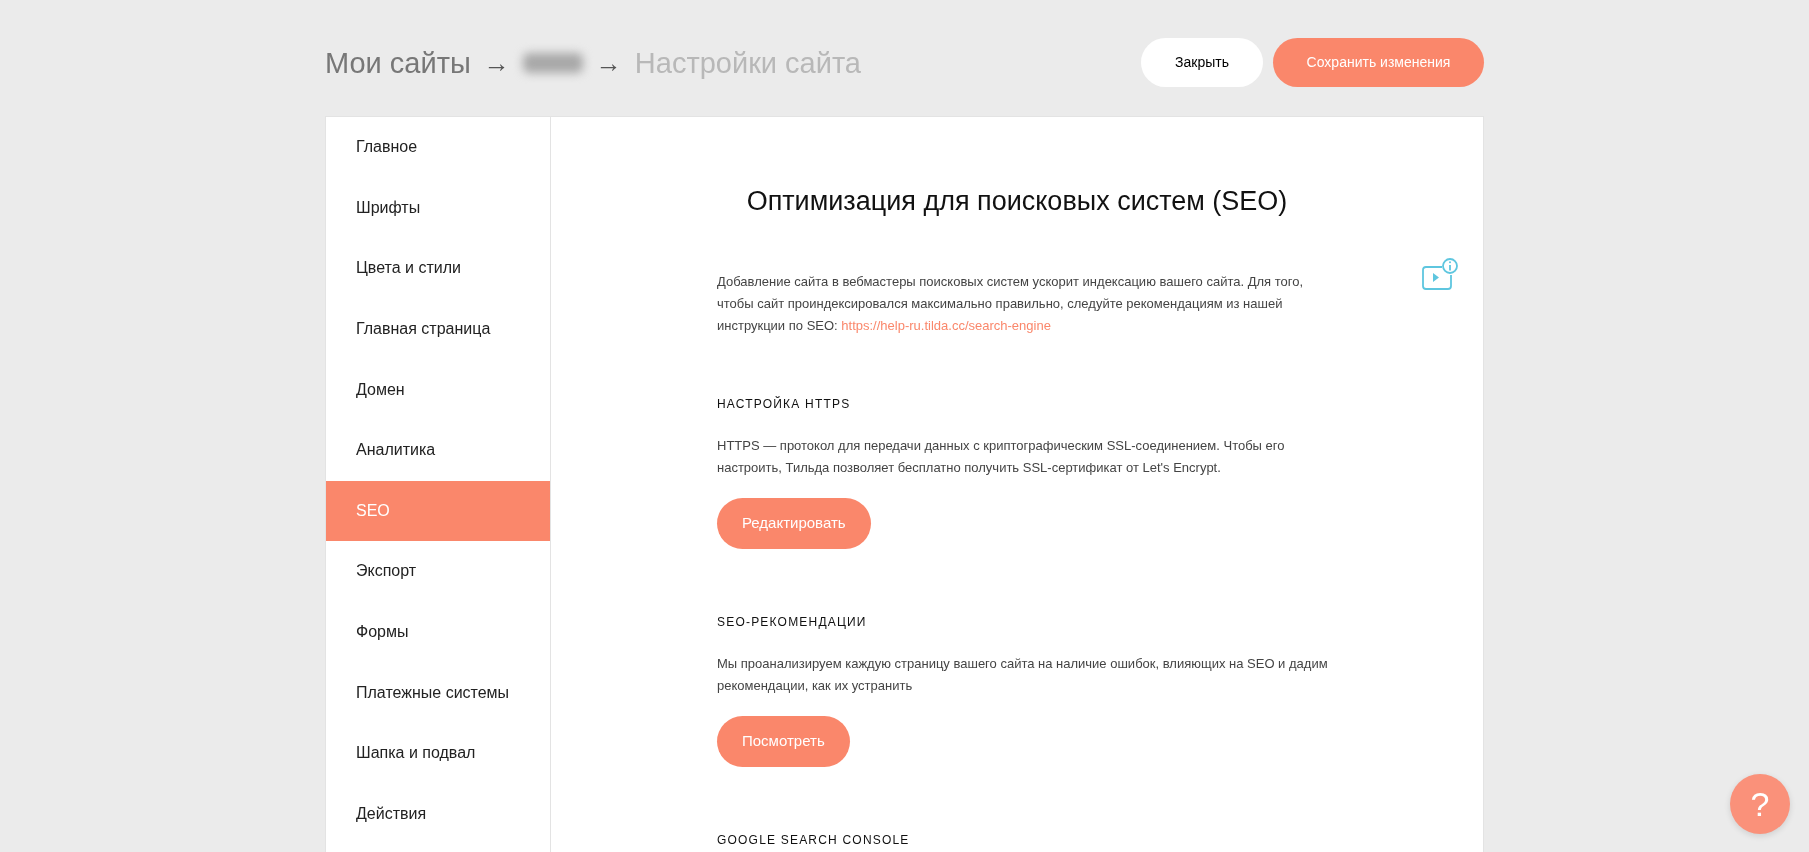 This screenshot has height=852, width=1809. What do you see at coordinates (438, 571) in the screenshot?
I see `sidebar-item: Экспорт` at bounding box center [438, 571].